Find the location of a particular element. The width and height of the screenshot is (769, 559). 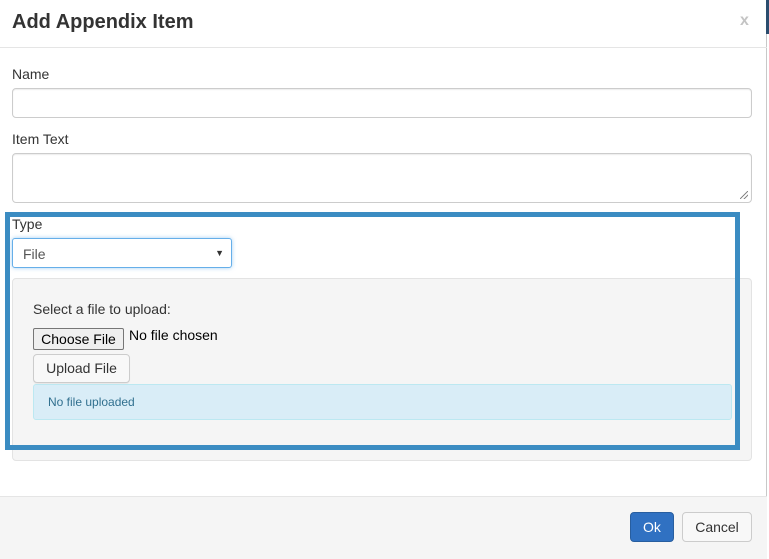

ok-button: Ok is located at coordinates (652, 527).